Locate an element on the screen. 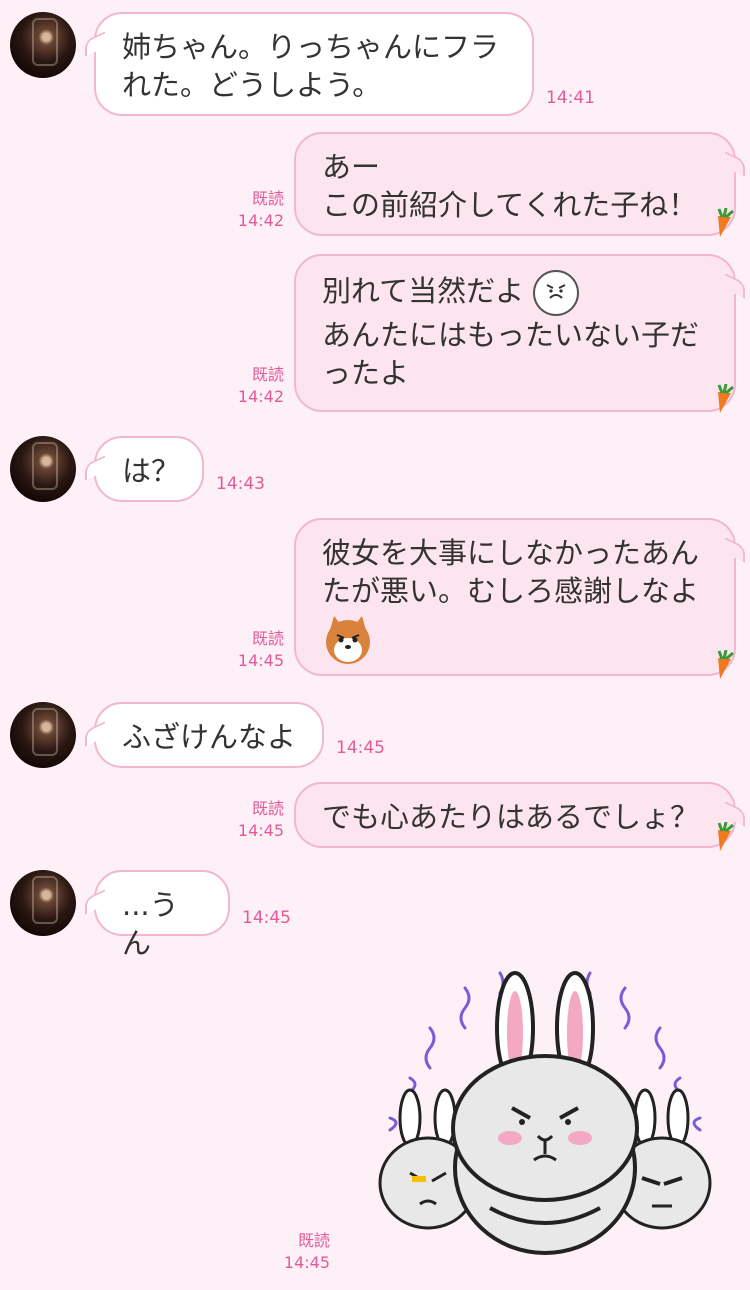 The width and height of the screenshot is (750, 1290). message-bubble: は？ is located at coordinates (149, 469).